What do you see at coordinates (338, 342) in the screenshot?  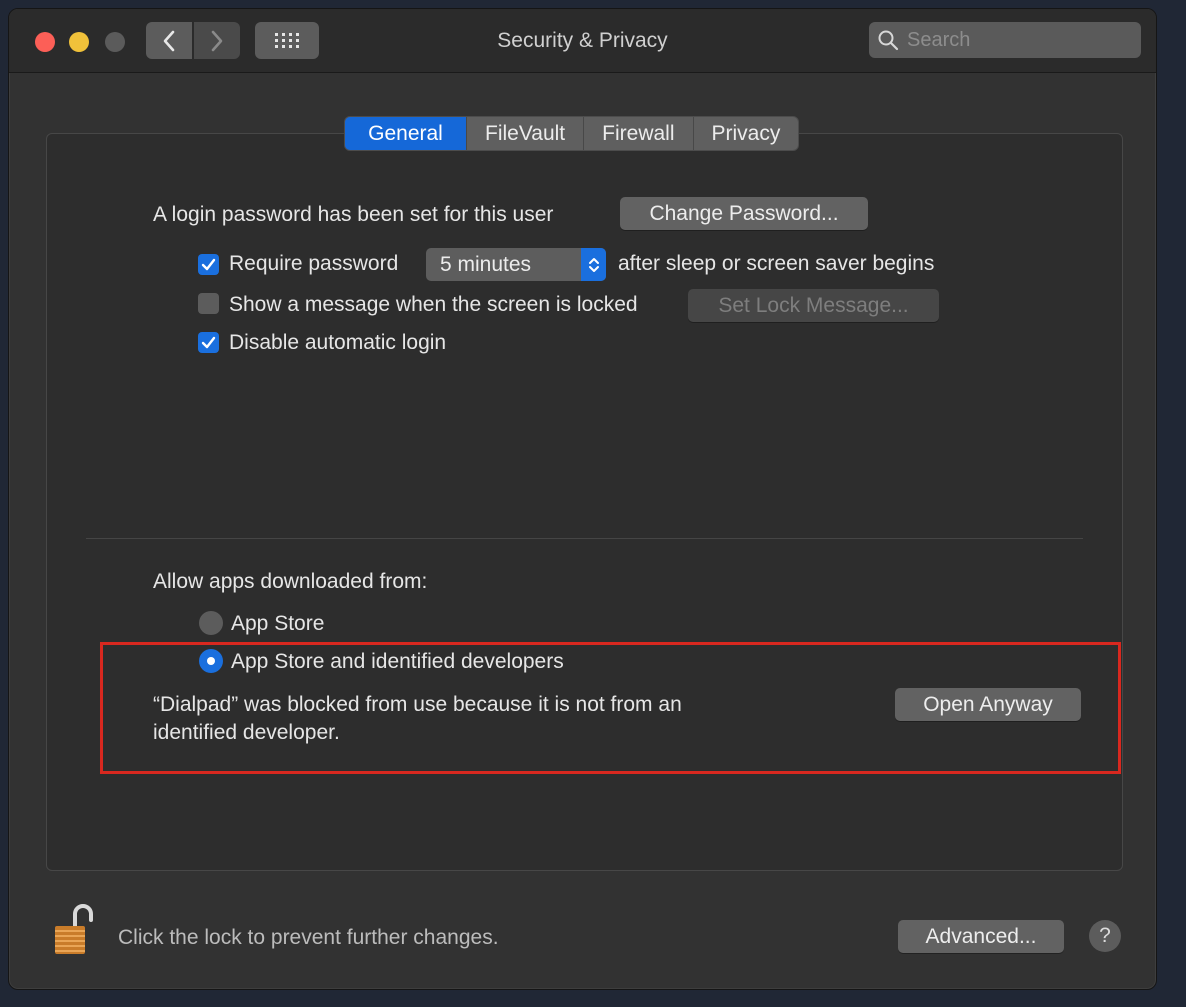 I see `disable-auto-login-label: Disable automatic login` at bounding box center [338, 342].